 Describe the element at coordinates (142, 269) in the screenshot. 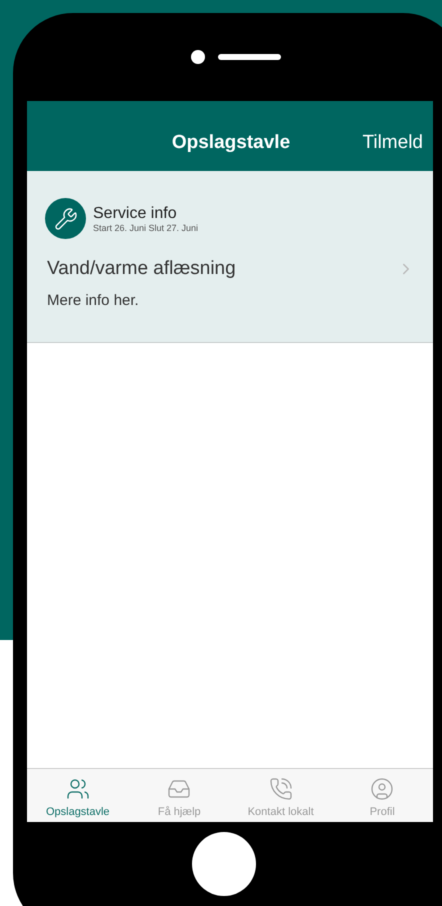

I see `notice-title: Vand/varme aflæsning` at that location.